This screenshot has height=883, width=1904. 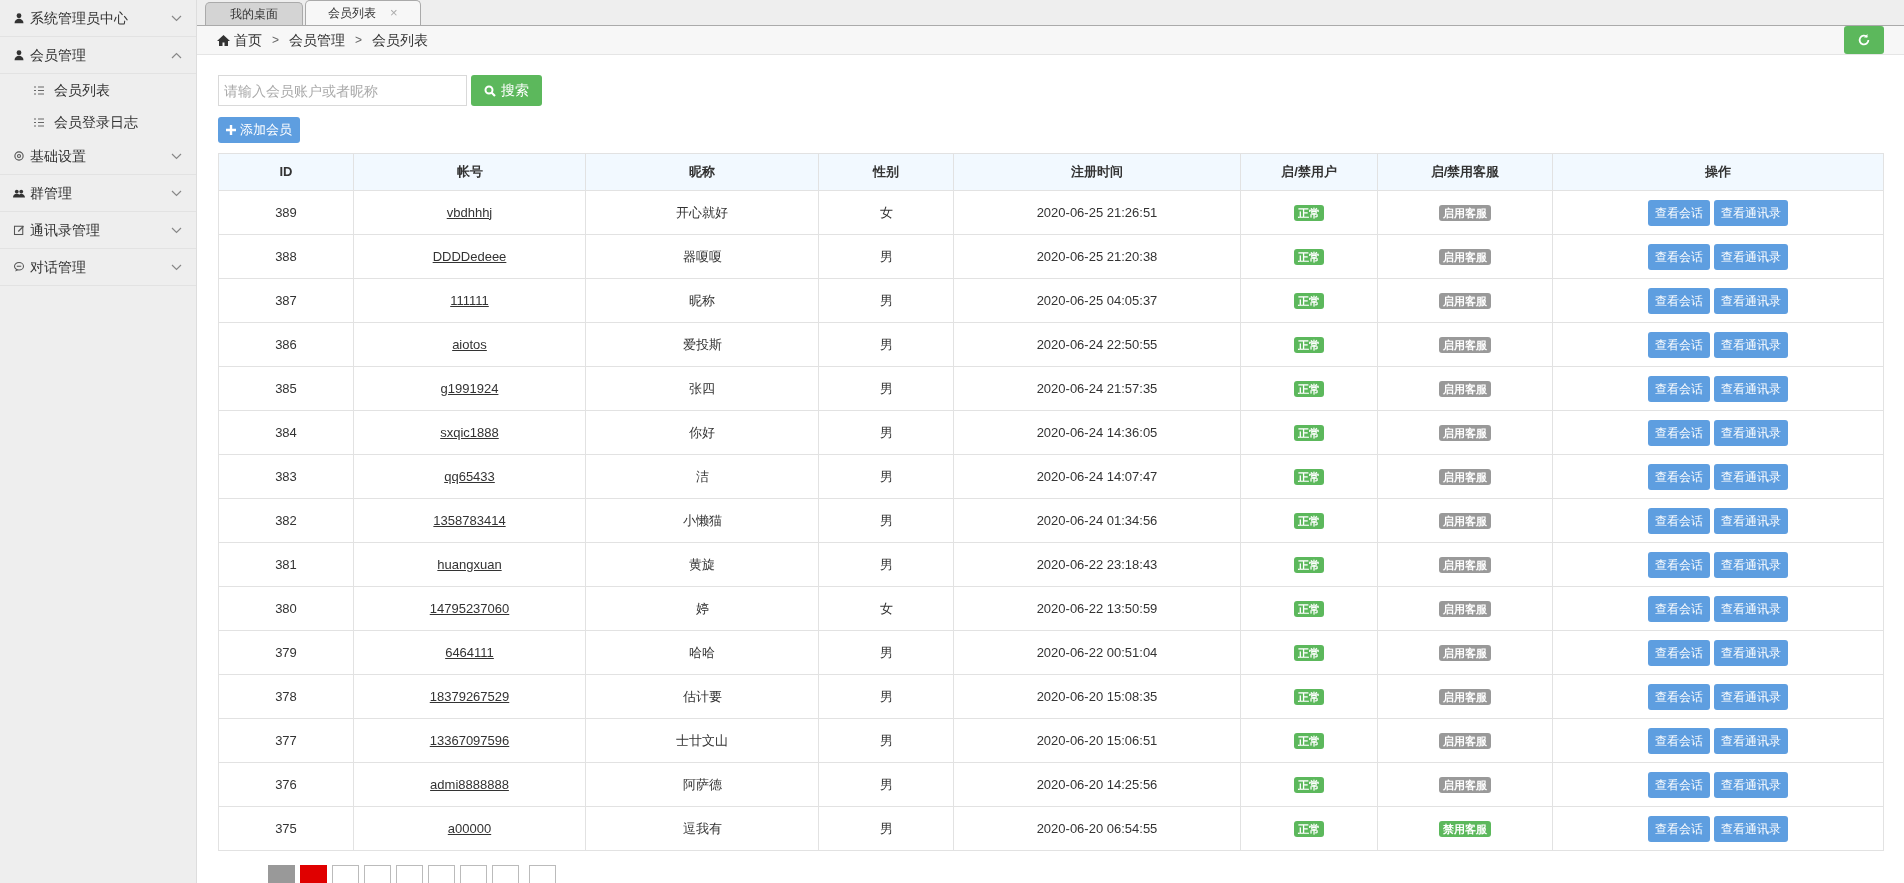 What do you see at coordinates (39, 90) in the screenshot?
I see `list-icon` at bounding box center [39, 90].